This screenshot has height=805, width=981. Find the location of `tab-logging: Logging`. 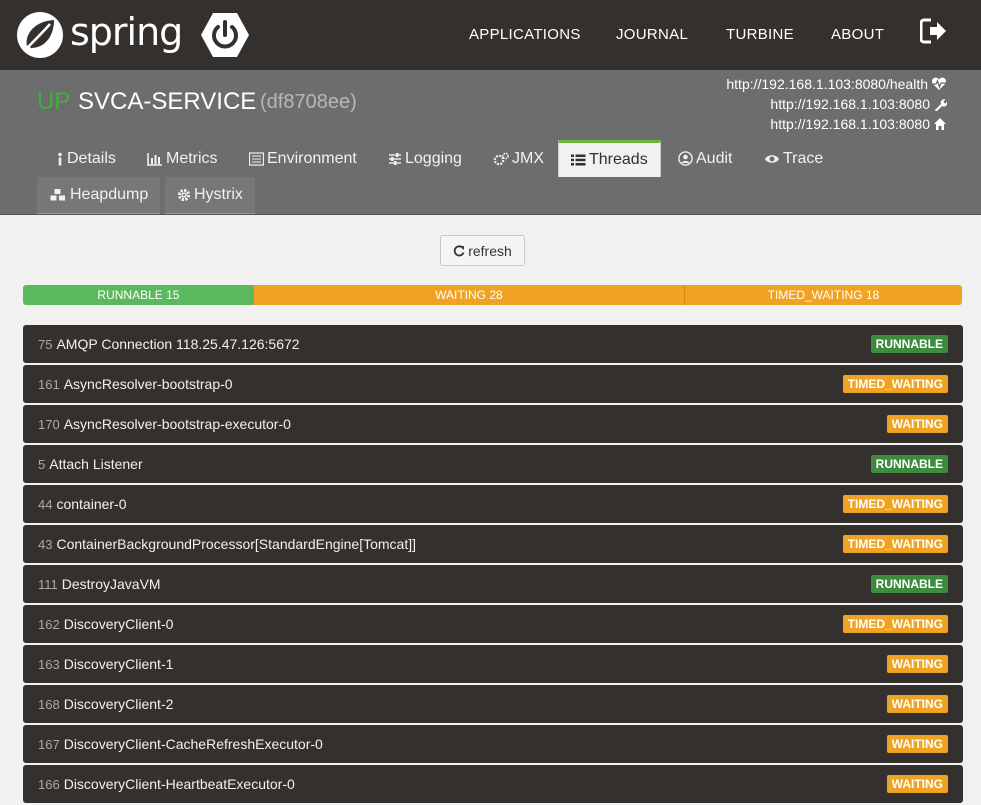

tab-logging: Logging is located at coordinates (425, 158).